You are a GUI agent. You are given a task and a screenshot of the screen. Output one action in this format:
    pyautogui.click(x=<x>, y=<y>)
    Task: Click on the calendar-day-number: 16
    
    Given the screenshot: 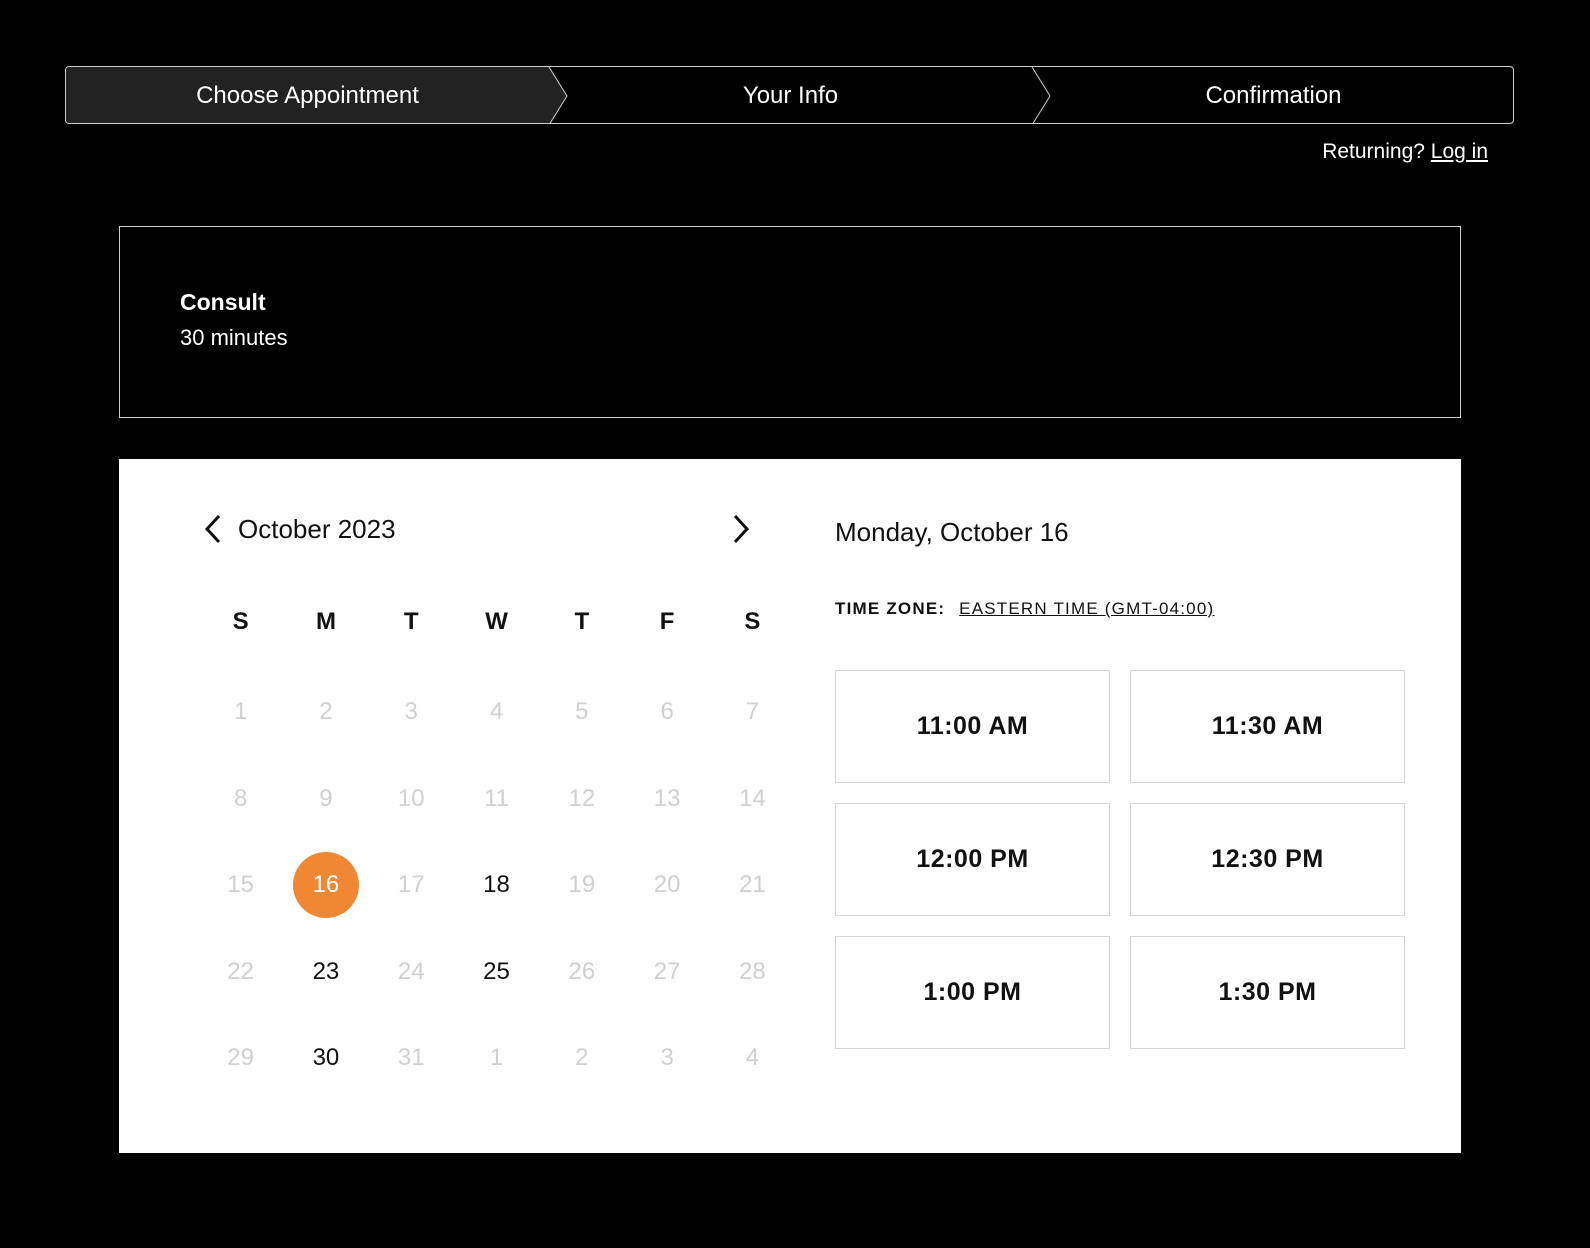 What is the action you would take?
    pyautogui.click(x=325, y=885)
    